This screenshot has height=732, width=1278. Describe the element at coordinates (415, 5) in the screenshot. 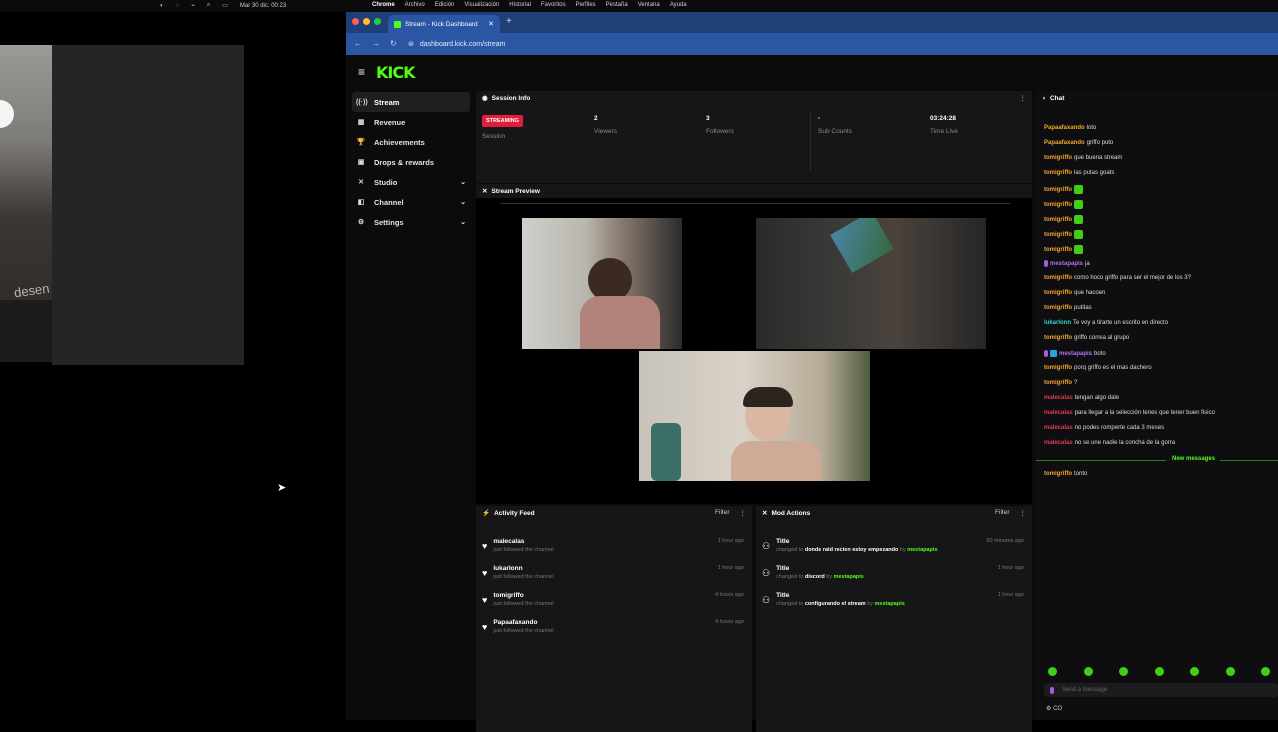

I see `menu-item: Archivo` at that location.